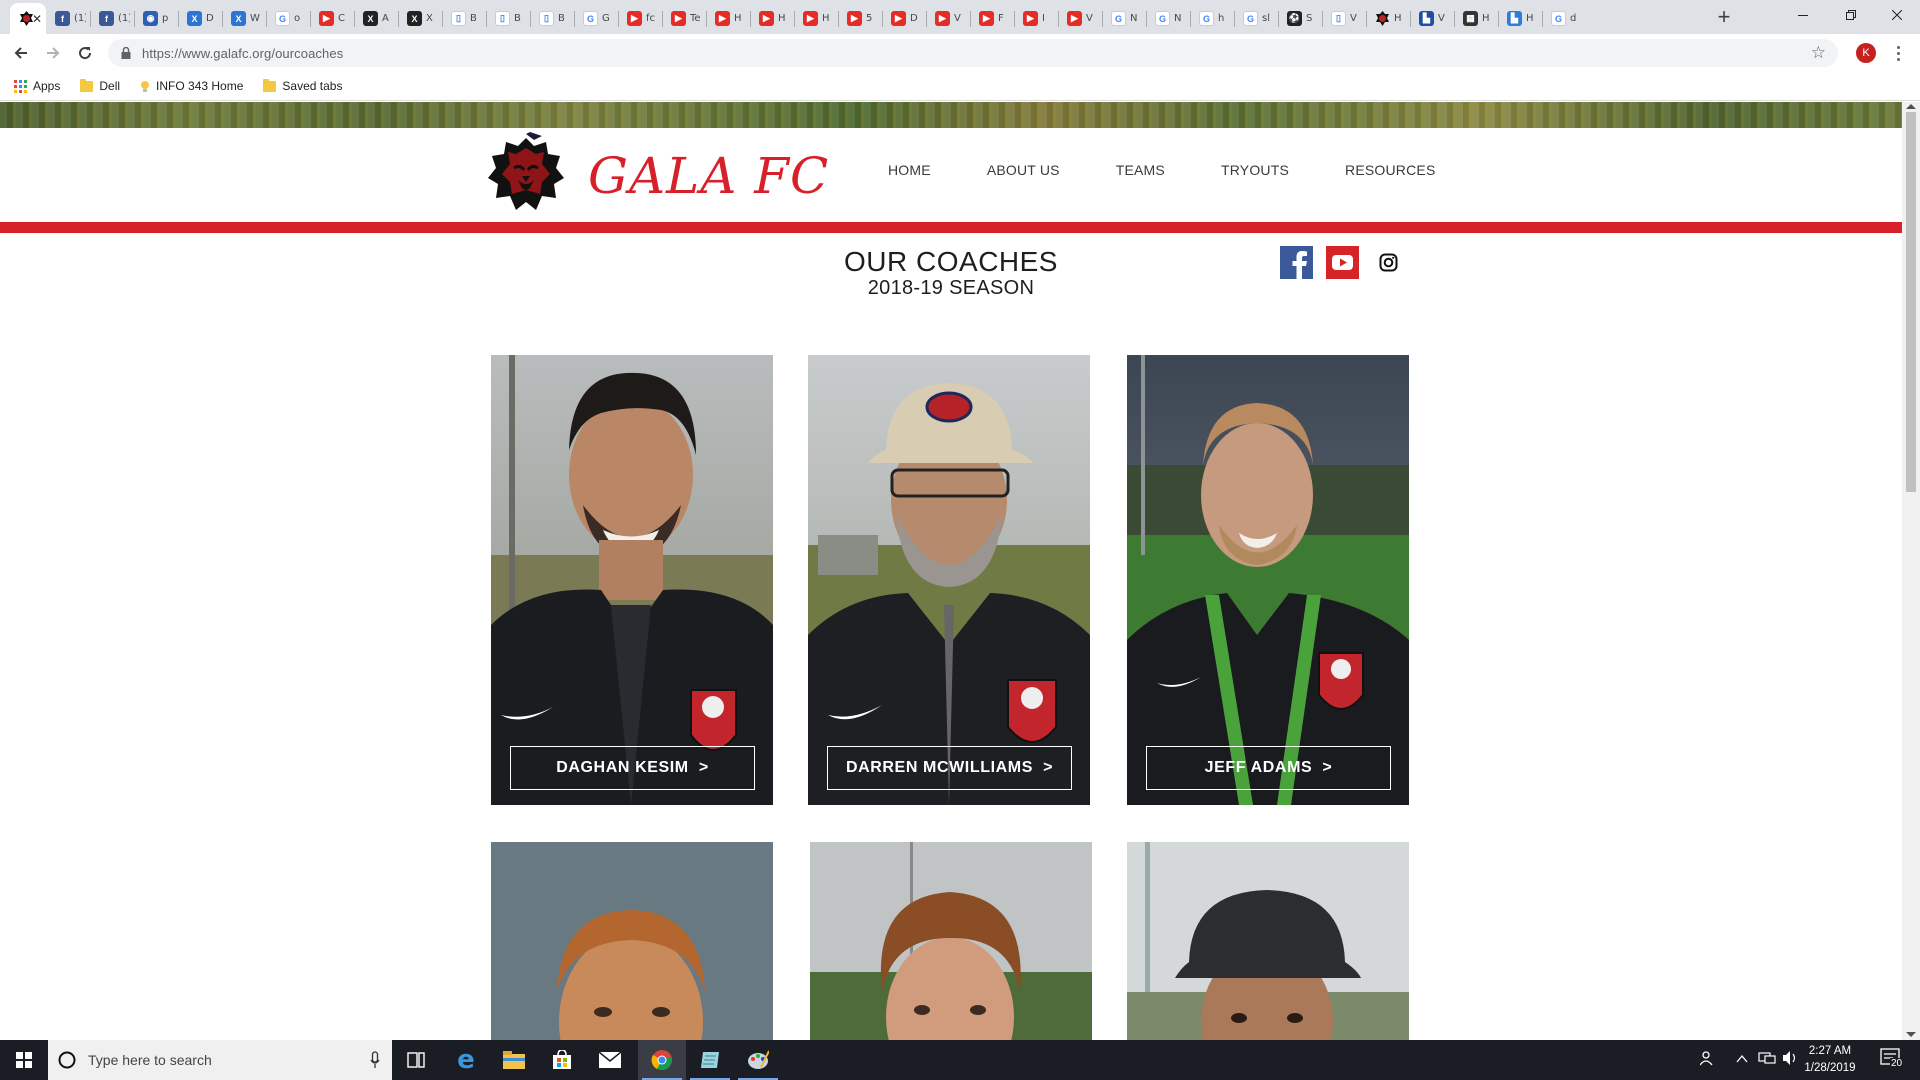 The width and height of the screenshot is (1920, 1080). What do you see at coordinates (1830, 1060) in the screenshot?
I see `system-clock: 2:27 AM 1/28/2019` at bounding box center [1830, 1060].